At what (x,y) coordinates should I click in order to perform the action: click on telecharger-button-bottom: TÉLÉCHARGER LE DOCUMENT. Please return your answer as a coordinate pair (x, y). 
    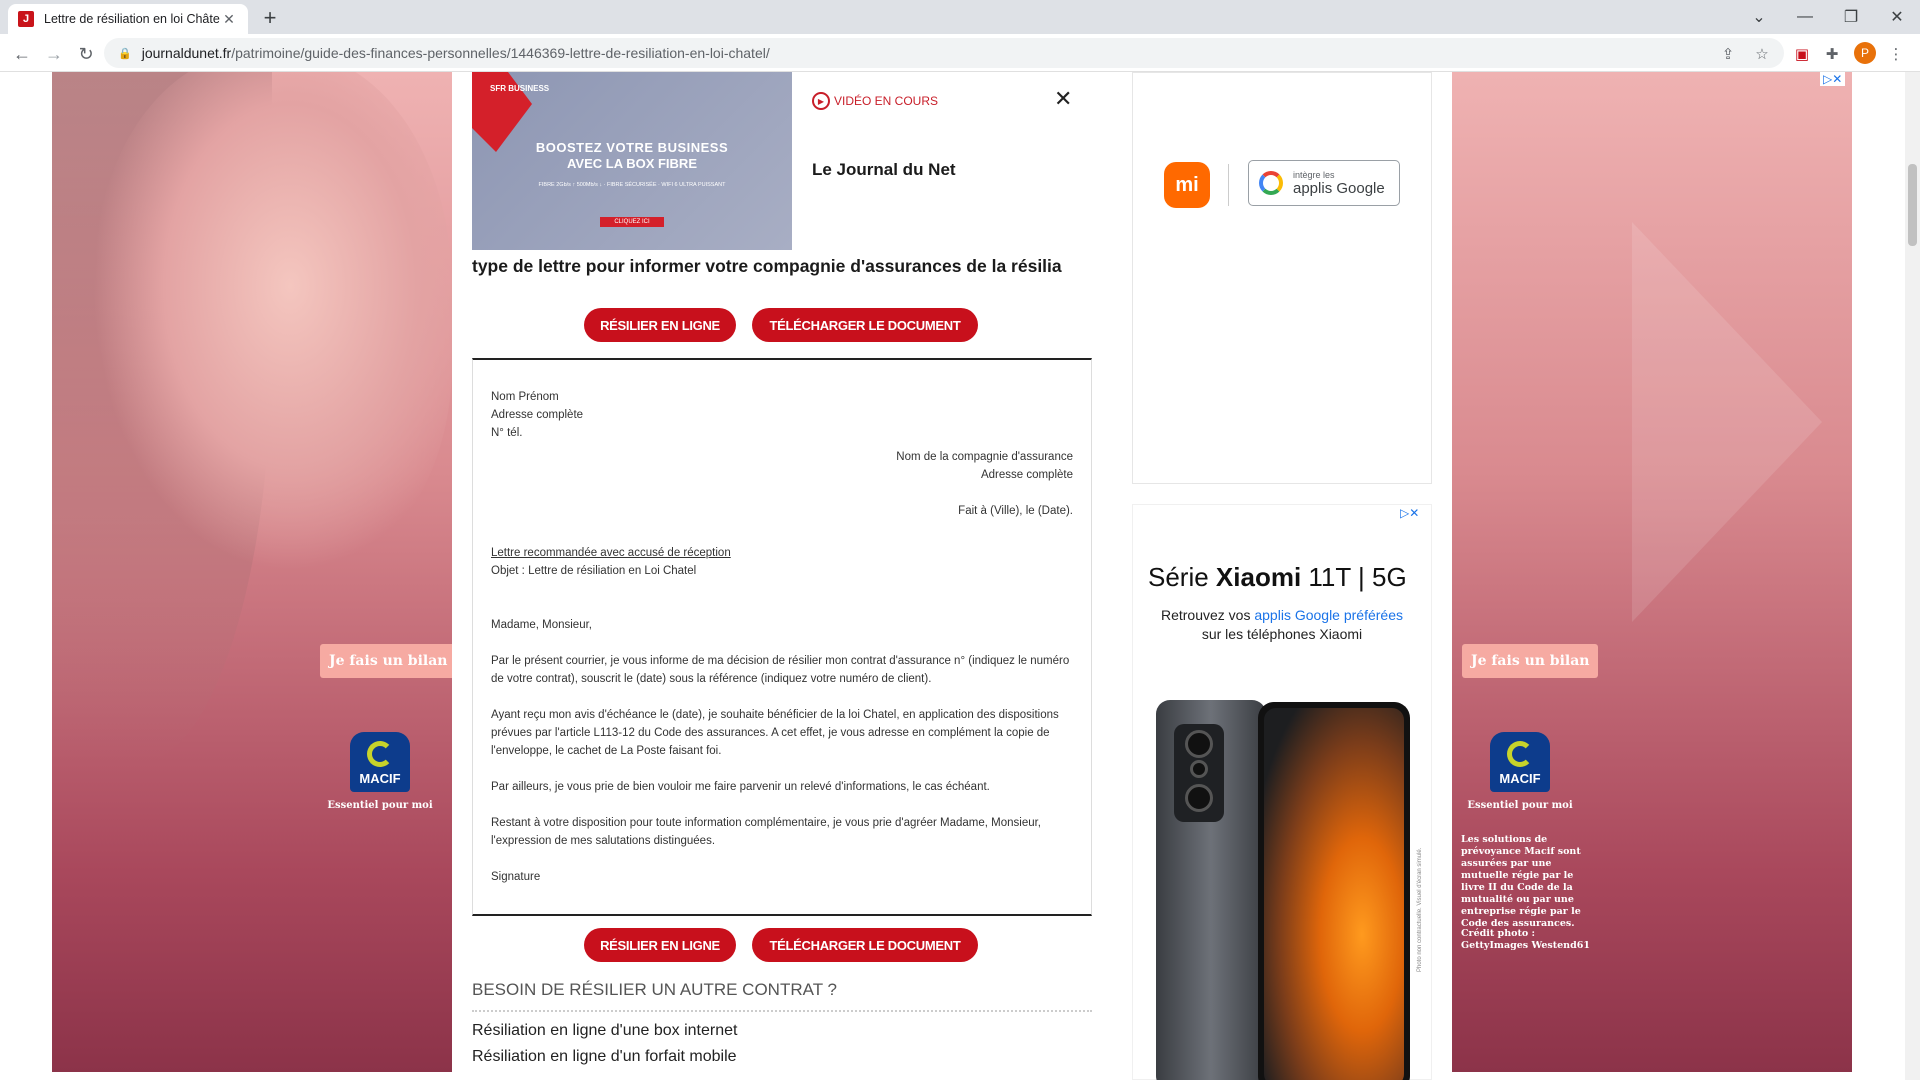
    Looking at the image, I should click on (865, 945).